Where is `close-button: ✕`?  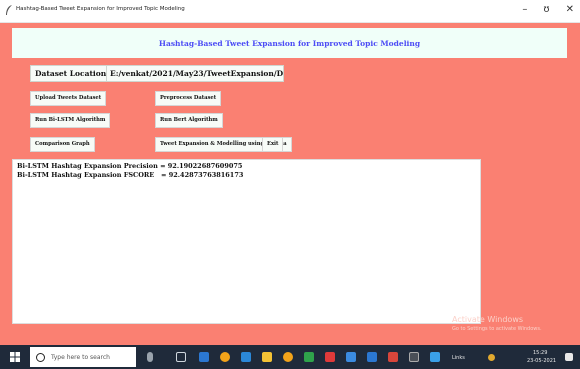
close-button: ✕ is located at coordinates (570, 10).